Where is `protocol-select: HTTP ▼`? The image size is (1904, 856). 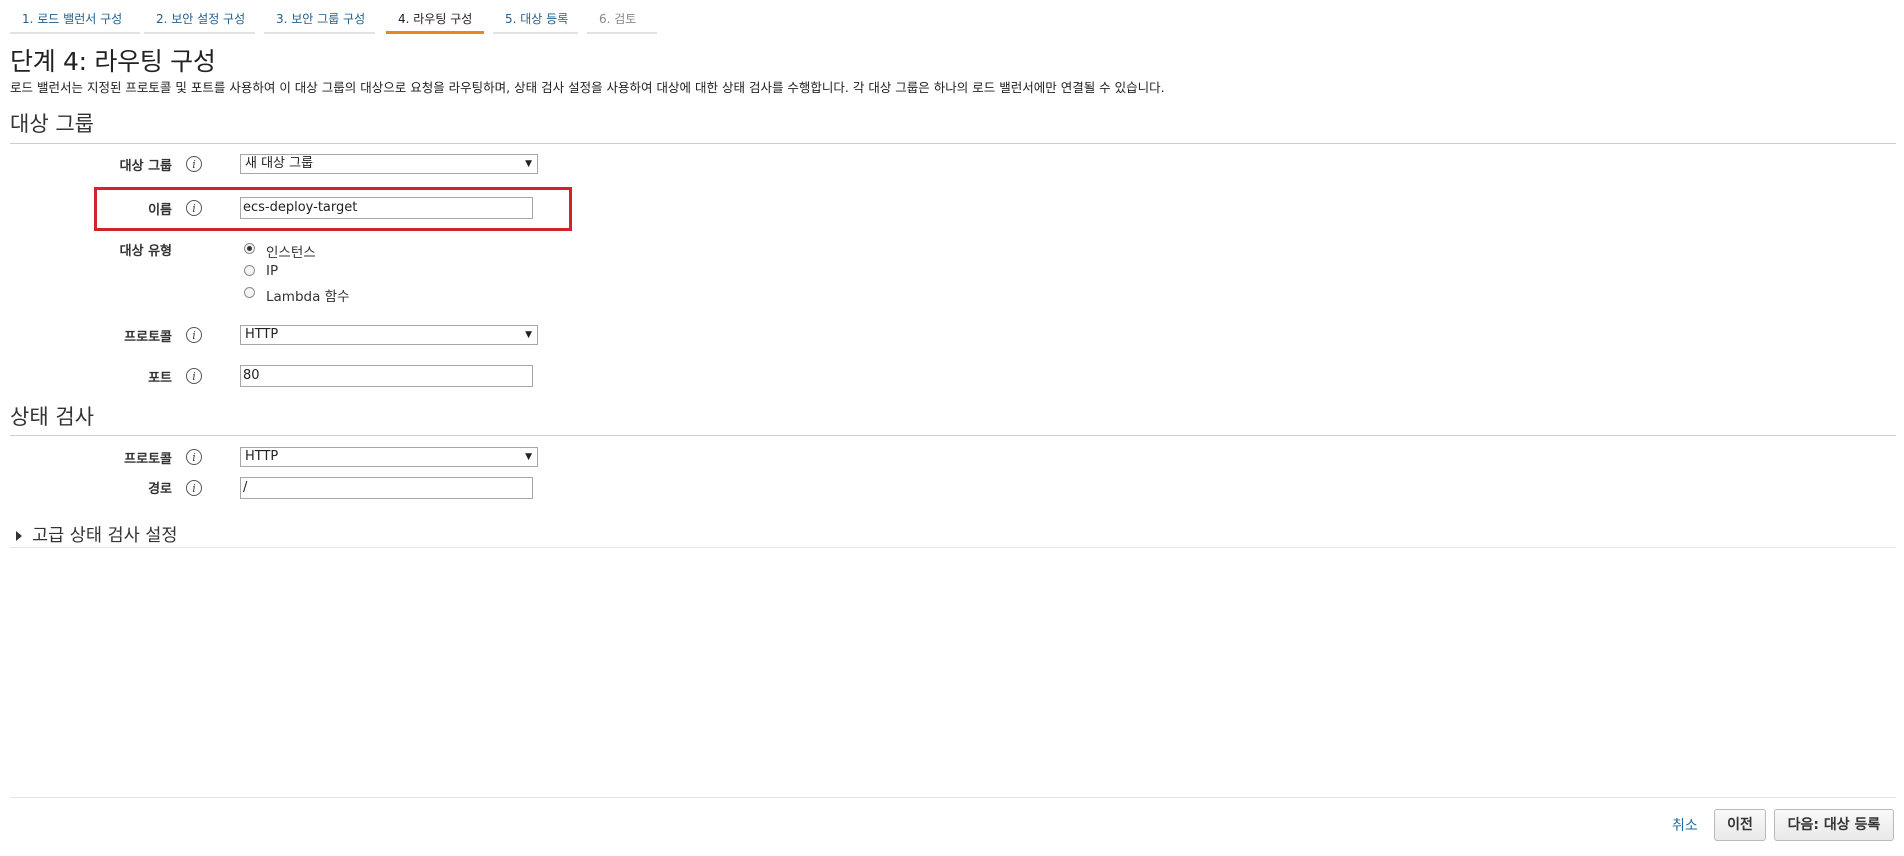 protocol-select: HTTP ▼ is located at coordinates (389, 335).